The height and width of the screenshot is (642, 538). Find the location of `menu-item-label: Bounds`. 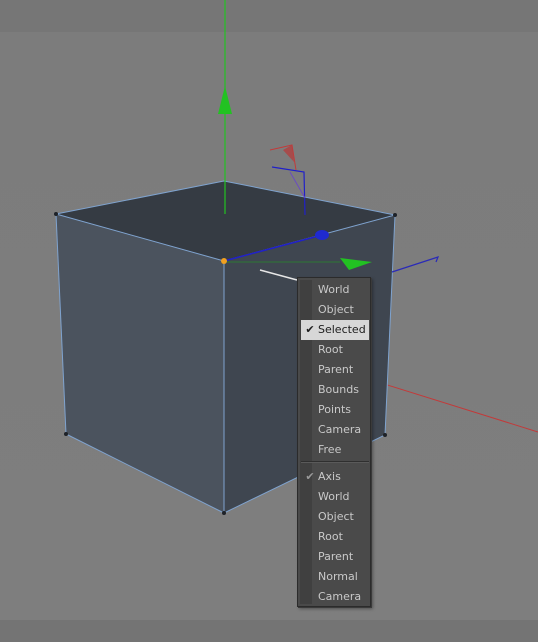

menu-item-label: Bounds is located at coordinates (338, 389).